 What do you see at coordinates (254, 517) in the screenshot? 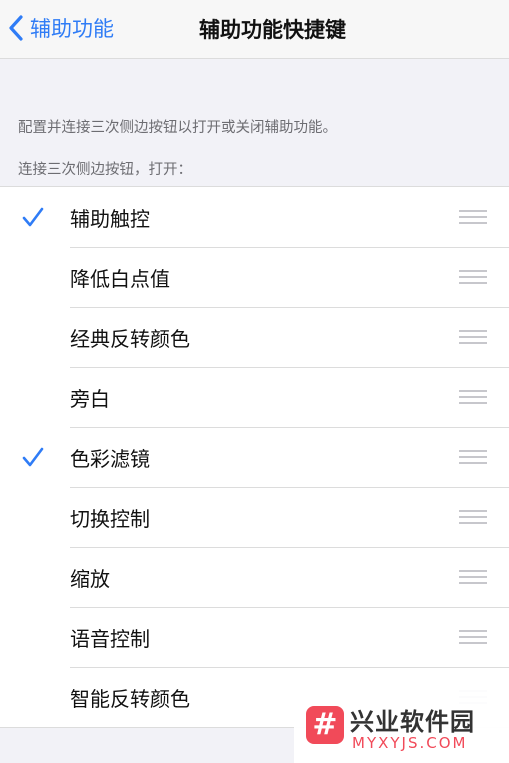
I see `list-item: 切换控制` at bounding box center [254, 517].